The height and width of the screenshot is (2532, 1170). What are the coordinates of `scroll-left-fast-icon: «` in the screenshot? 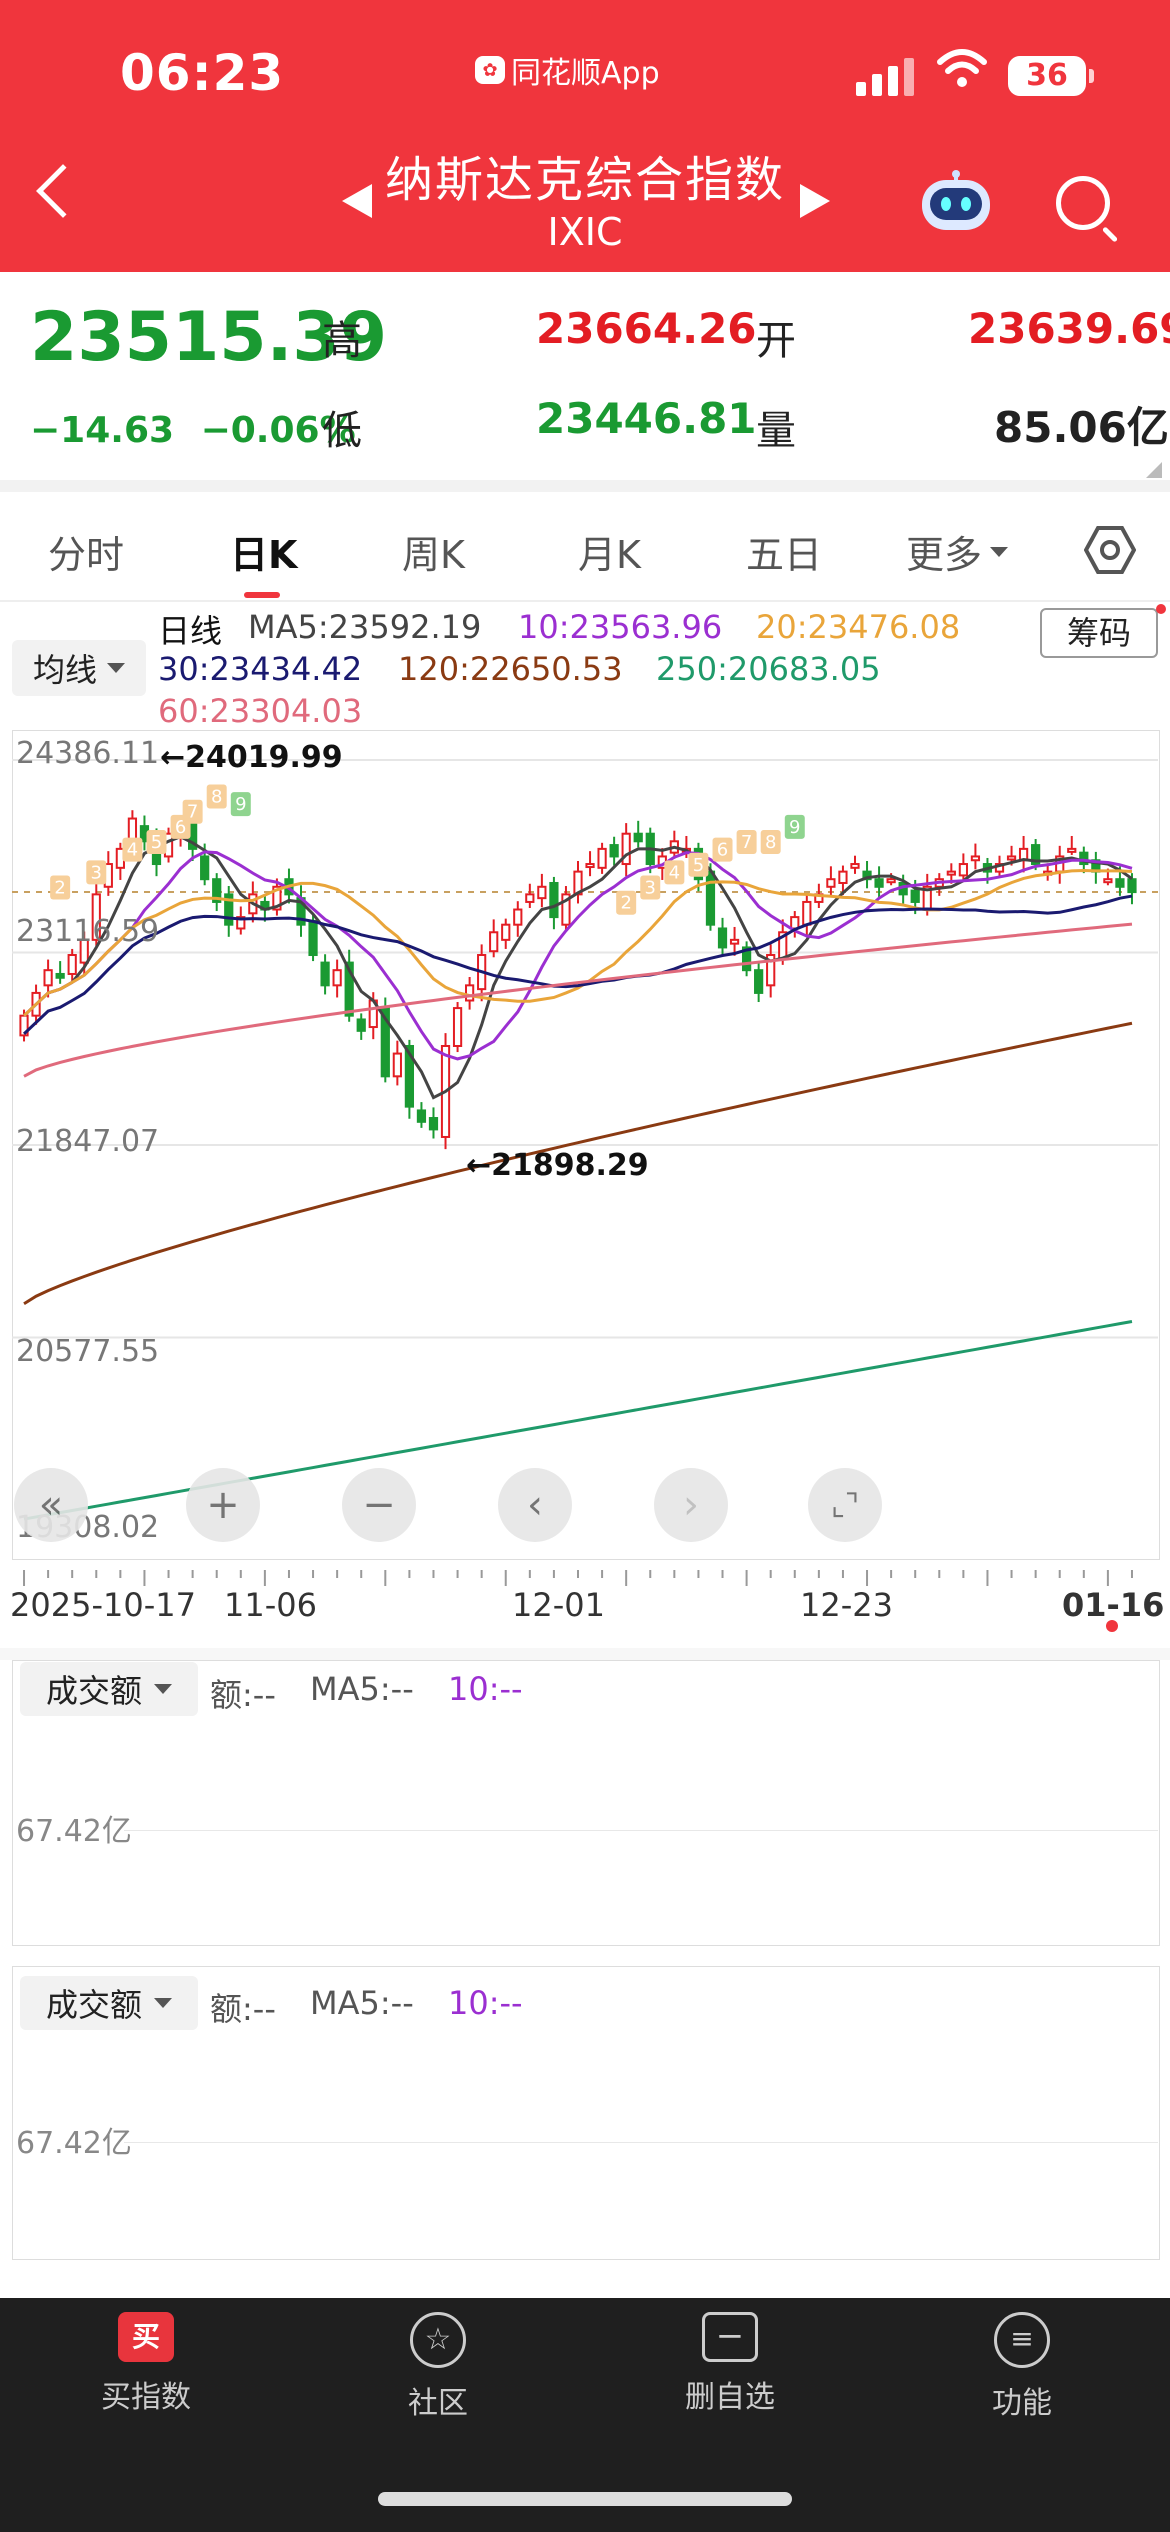 It's located at (51, 1505).